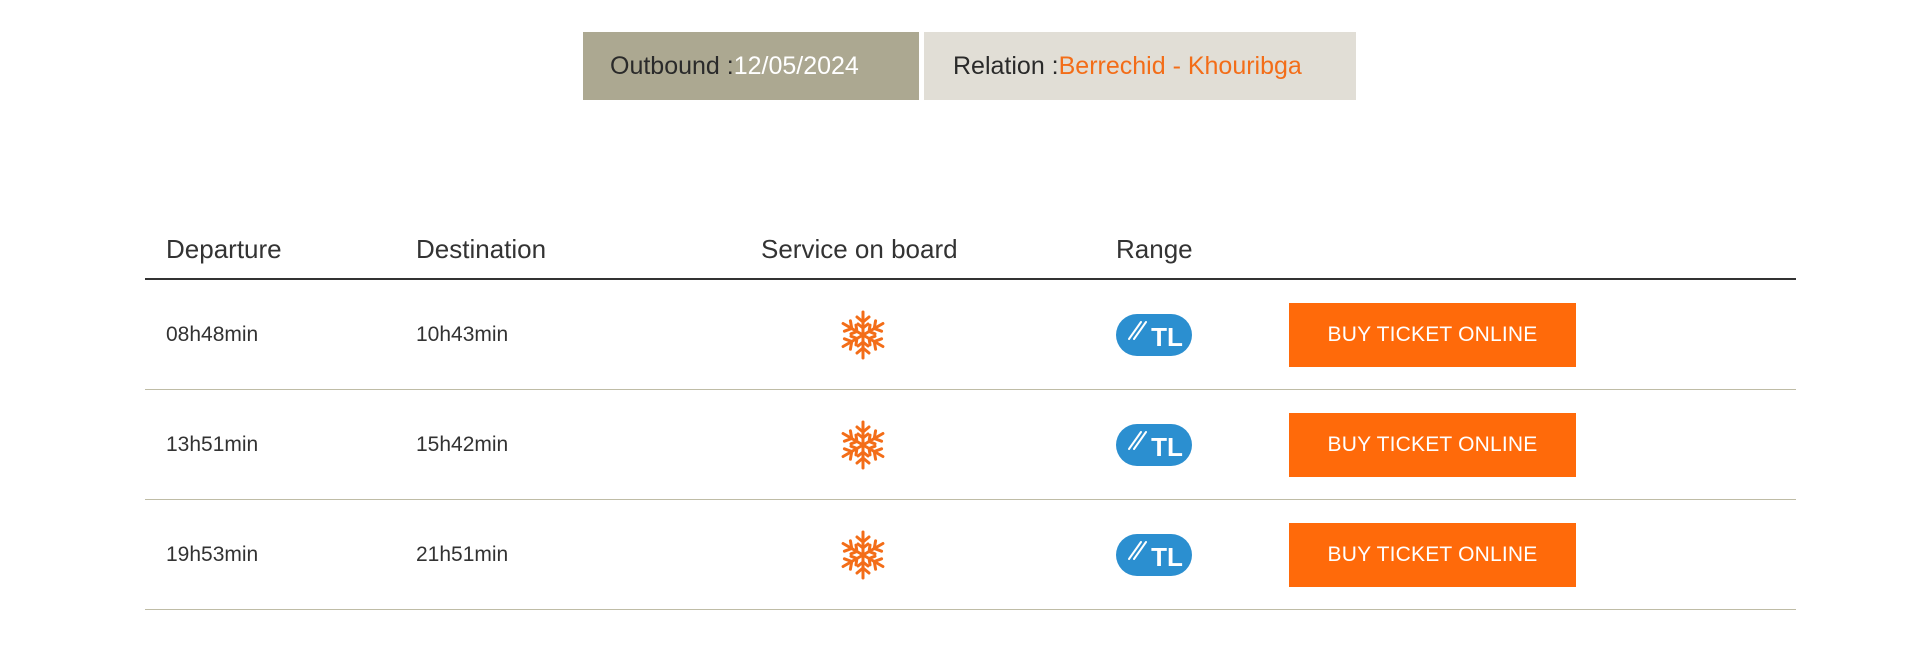 The width and height of the screenshot is (1925, 658). Describe the element at coordinates (1006, 65) in the screenshot. I see `relation-label: Relation :` at that location.